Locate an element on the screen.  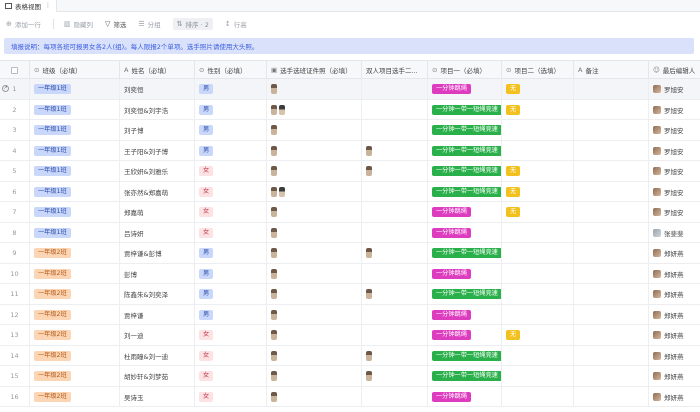
cell-no: 12 is located at coordinates (15, 314).